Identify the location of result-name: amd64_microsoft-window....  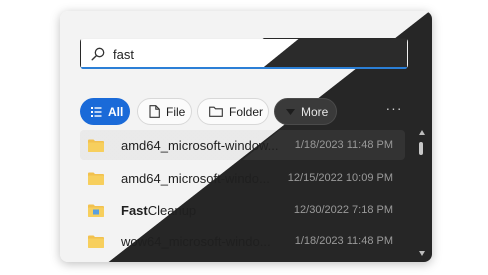
(200, 145).